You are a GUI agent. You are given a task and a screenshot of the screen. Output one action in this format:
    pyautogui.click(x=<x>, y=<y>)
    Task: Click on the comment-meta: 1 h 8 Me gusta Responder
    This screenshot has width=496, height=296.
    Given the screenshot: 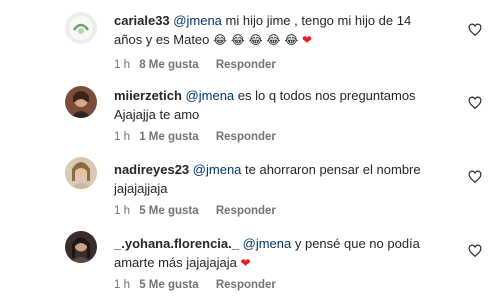 What is the action you would take?
    pyautogui.click(x=195, y=65)
    